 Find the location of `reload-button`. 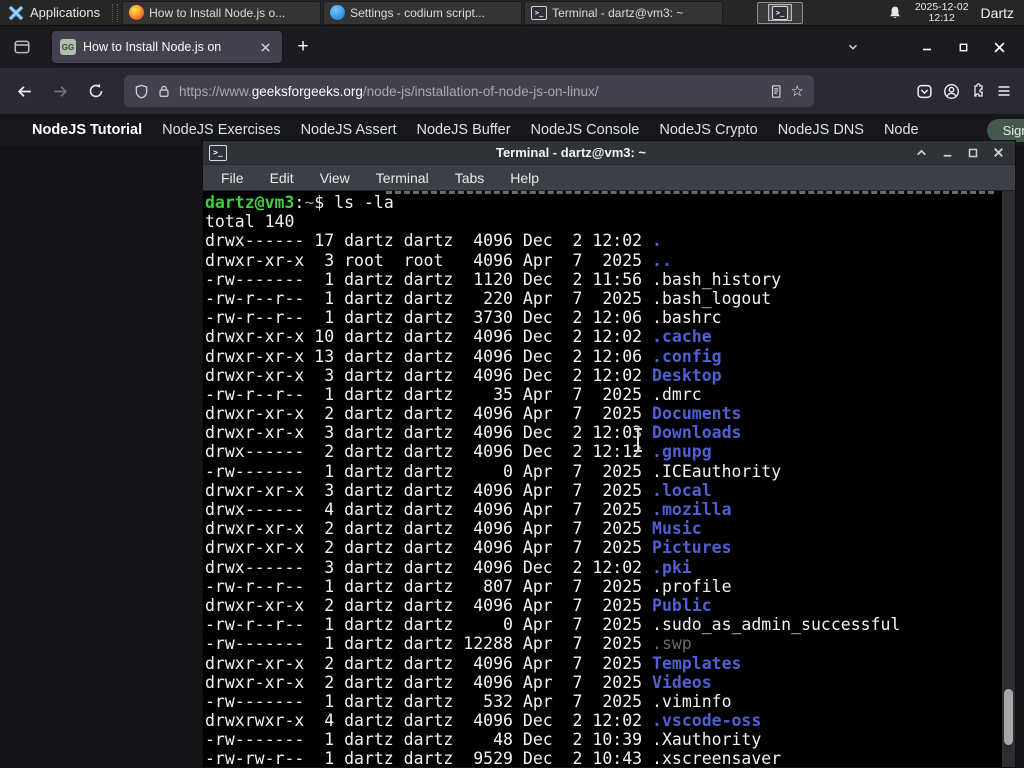

reload-button is located at coordinates (96, 91).